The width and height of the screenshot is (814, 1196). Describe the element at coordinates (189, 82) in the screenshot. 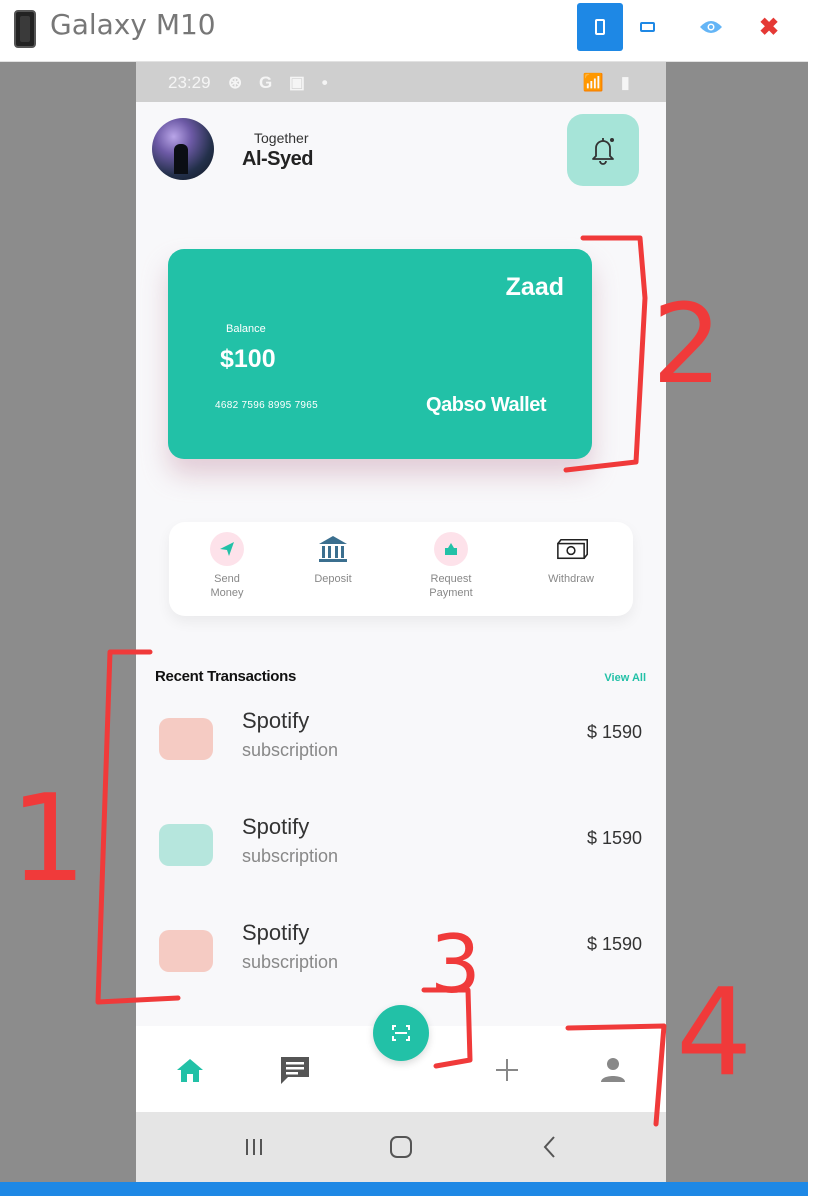

I see `status-time: 23:29` at that location.